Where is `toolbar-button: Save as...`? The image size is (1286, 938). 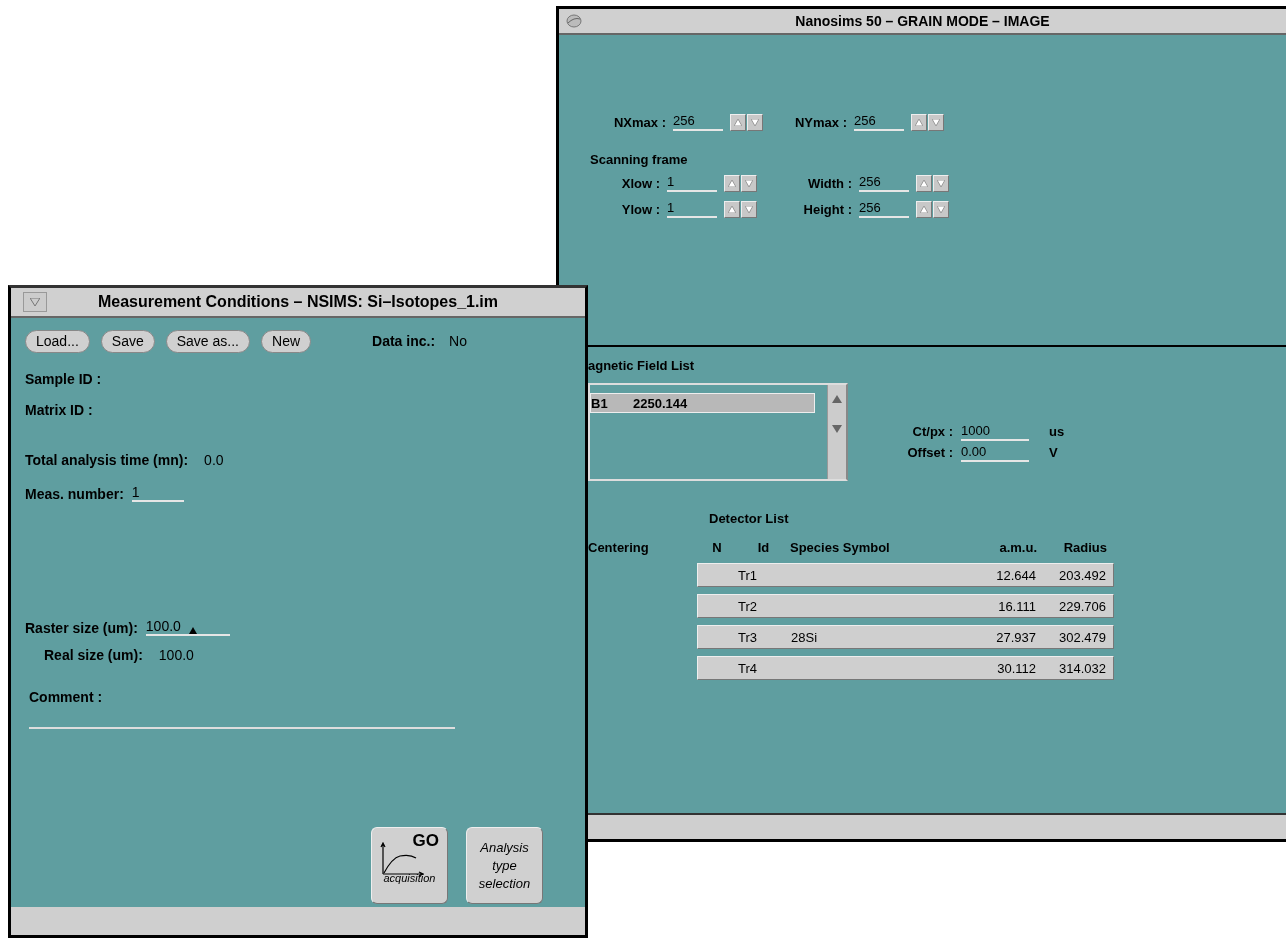 toolbar-button: Save as... is located at coordinates (207, 341).